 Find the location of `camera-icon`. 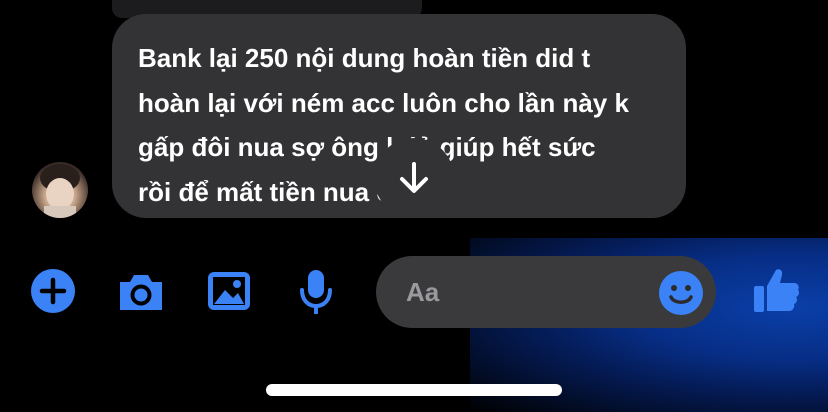

camera-icon is located at coordinates (141, 292).